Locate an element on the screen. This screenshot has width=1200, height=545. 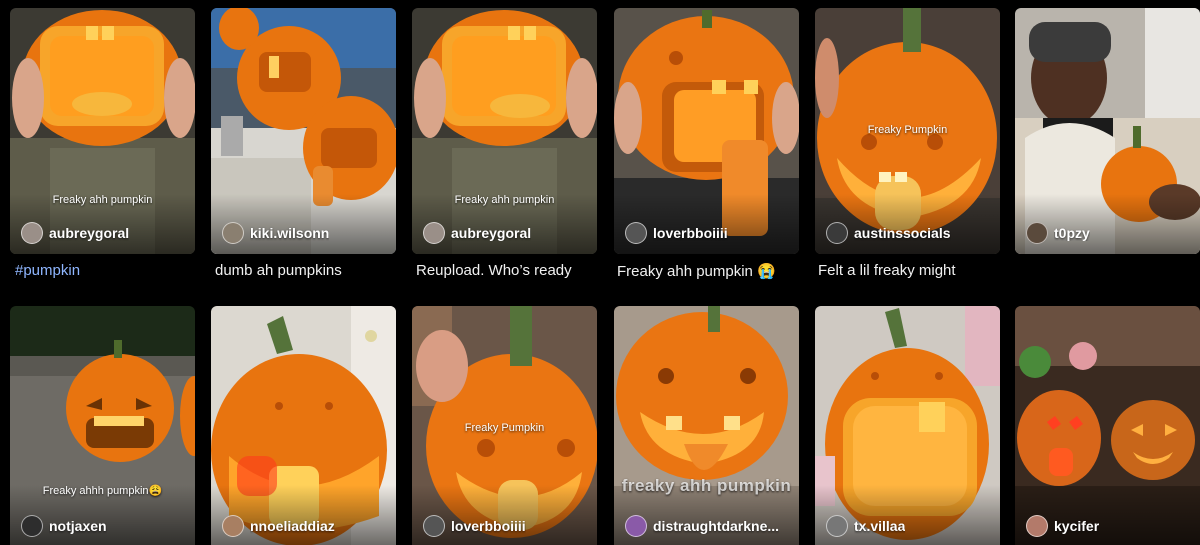
video-card: t0pzy is located at coordinates (1107, 131).